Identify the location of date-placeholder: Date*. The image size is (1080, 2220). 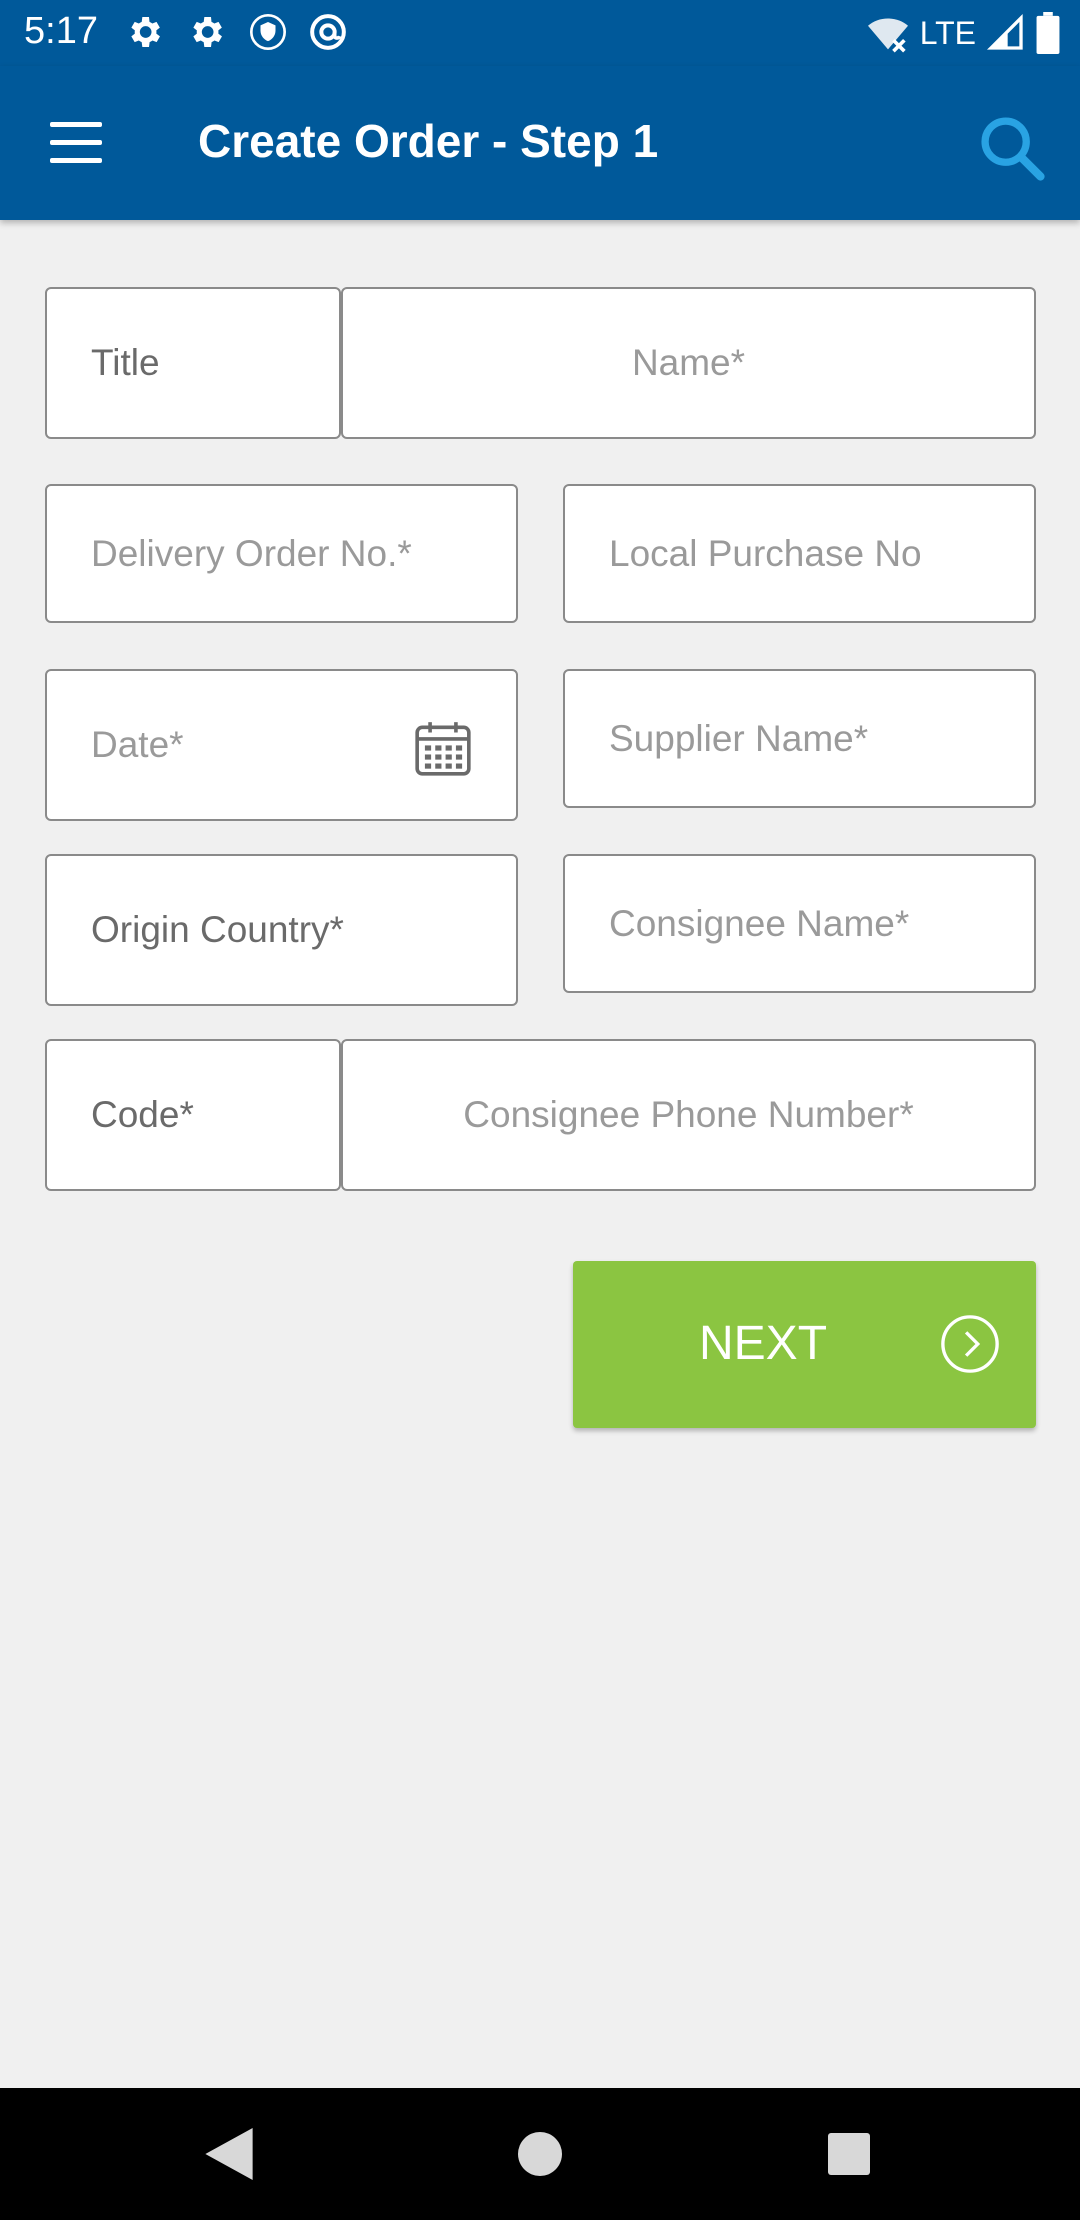
(137, 744).